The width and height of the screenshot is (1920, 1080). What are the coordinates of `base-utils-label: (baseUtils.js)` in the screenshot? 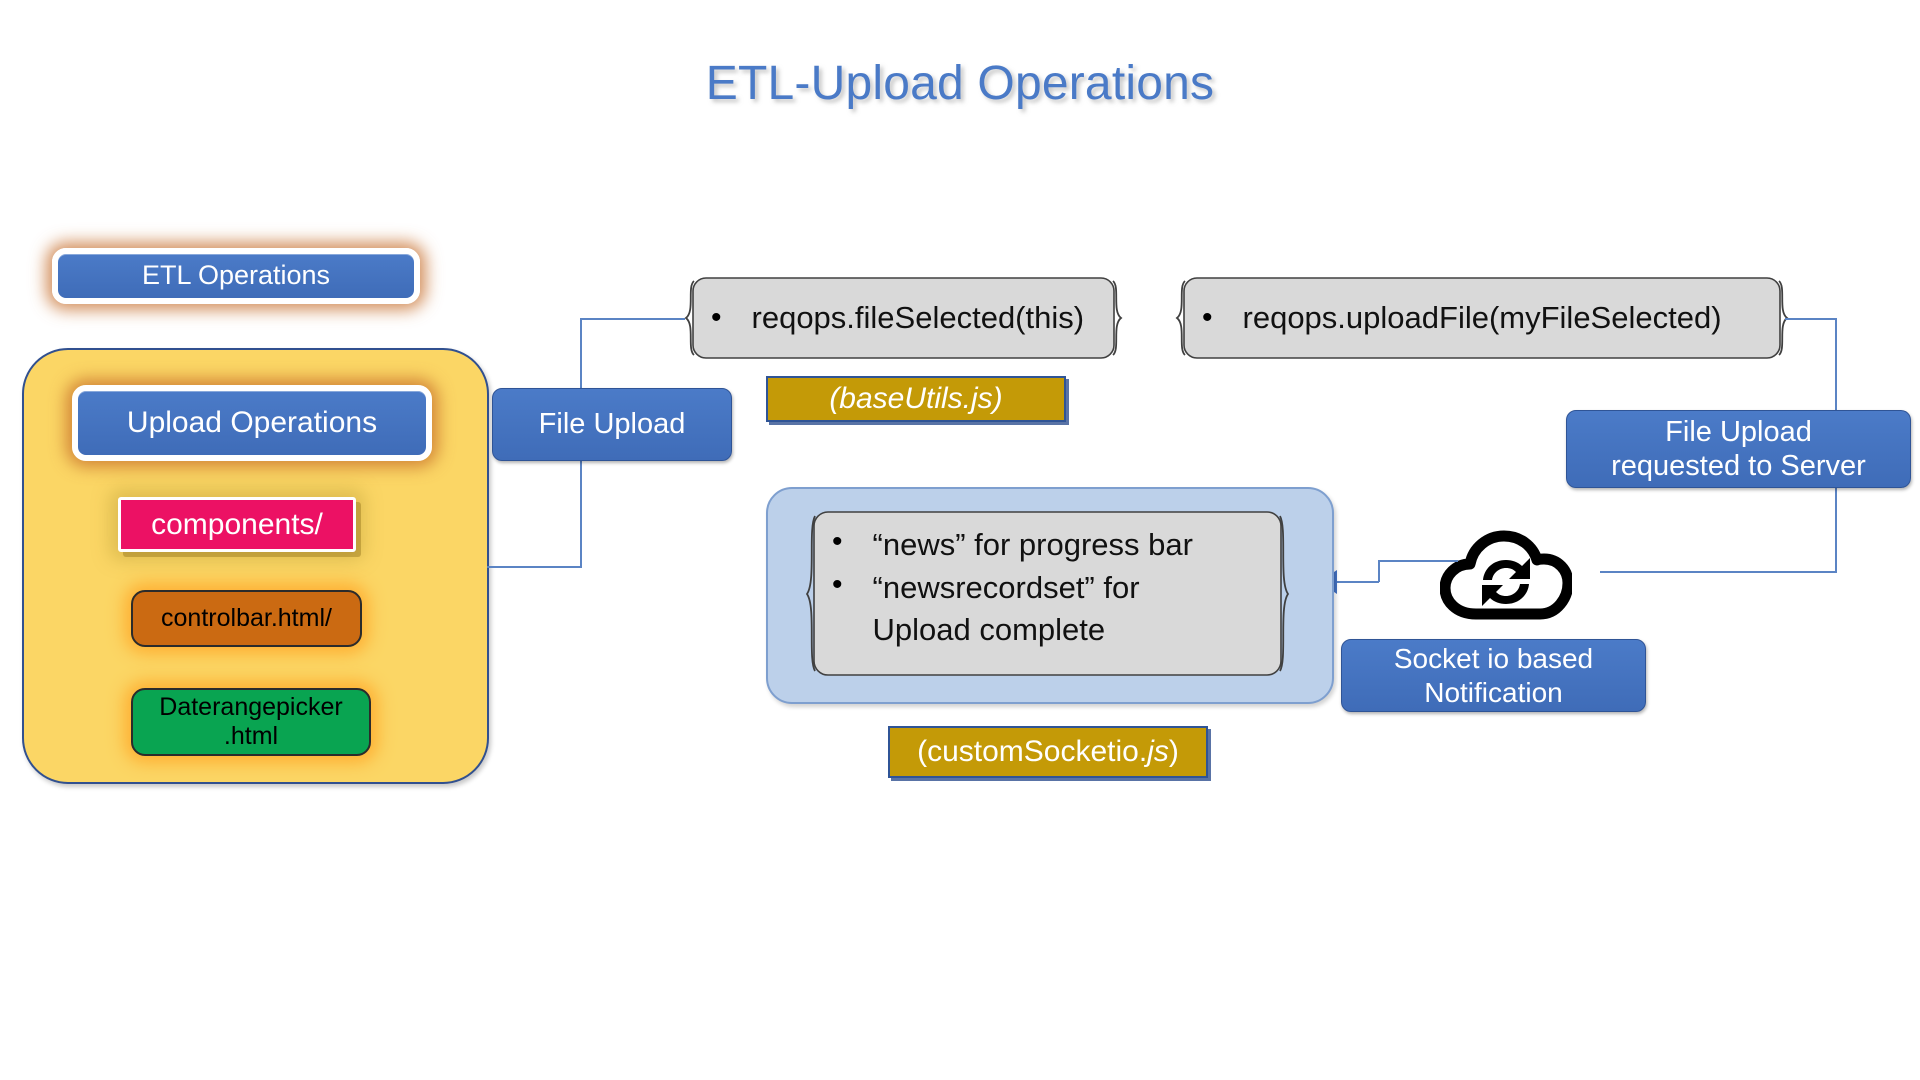 It's located at (916, 398).